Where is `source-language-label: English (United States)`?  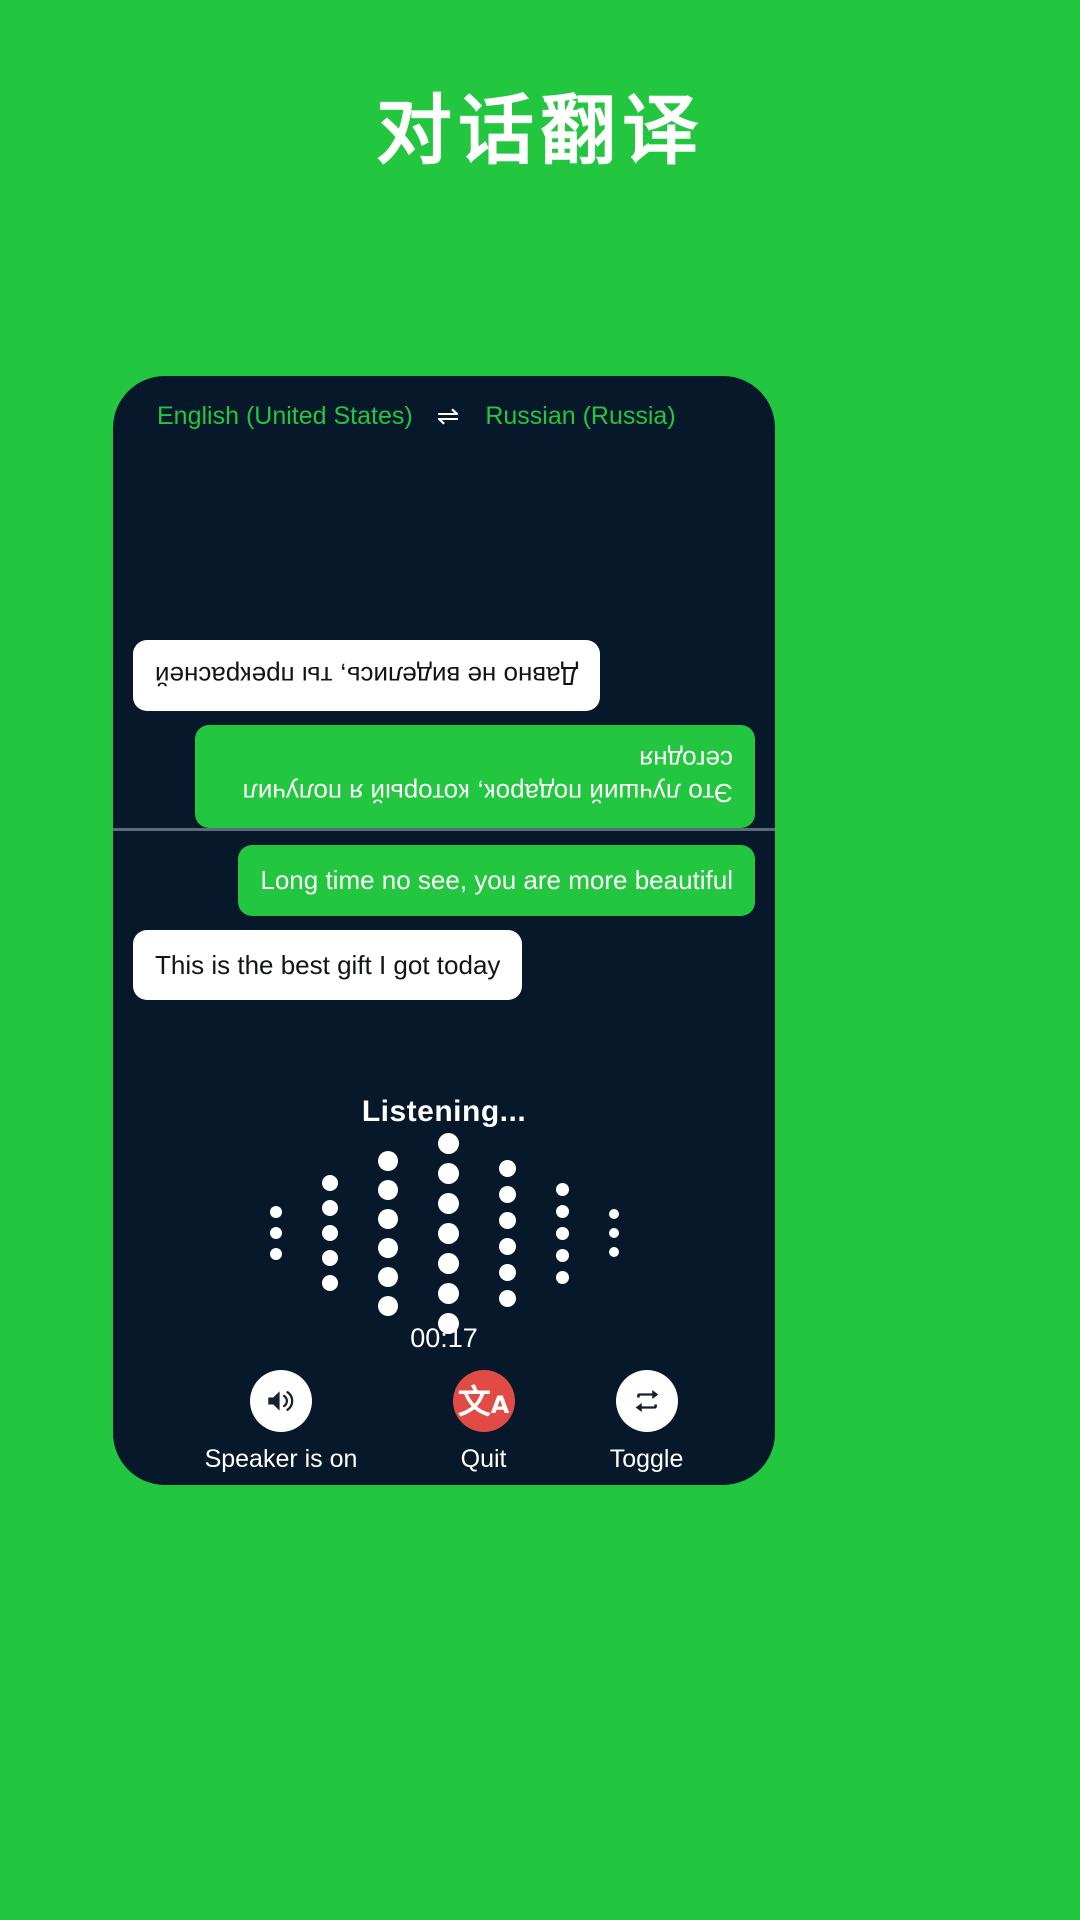 source-language-label: English (United States) is located at coordinates (285, 416).